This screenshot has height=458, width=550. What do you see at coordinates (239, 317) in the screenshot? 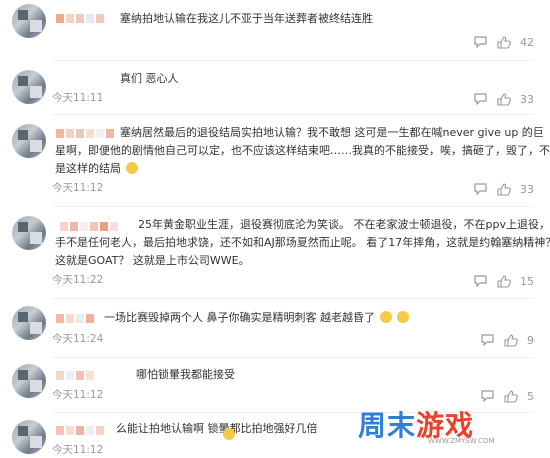
I see `comment-text-body: 一场比赛毁掉两个人 鼻子你确实是精明刺客 越老越昏了` at bounding box center [239, 317].